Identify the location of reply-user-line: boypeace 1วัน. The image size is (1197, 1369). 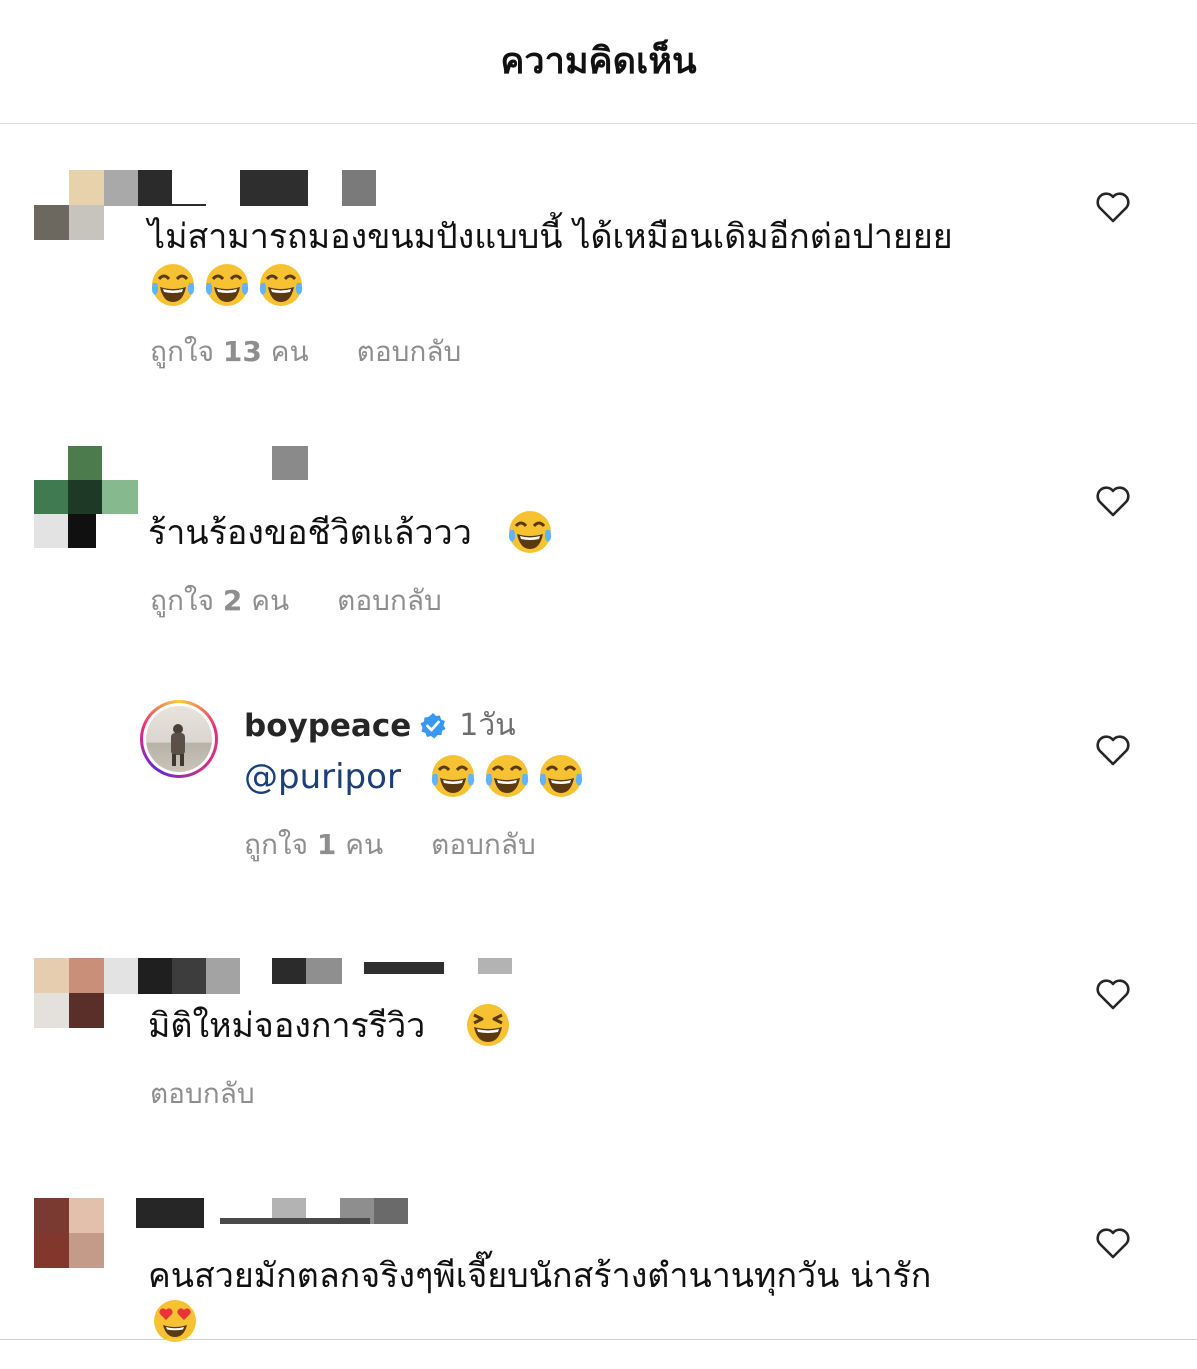
(380, 725).